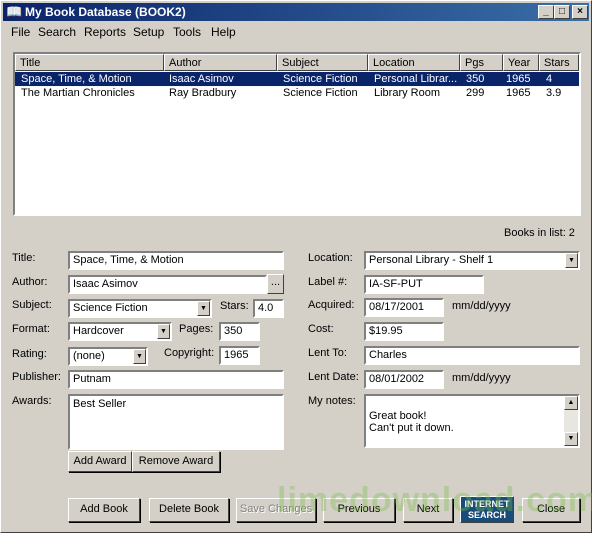 Image resolution: width=592 pixels, height=533 pixels. I want to click on rating-label: Rating:, so click(29, 354).